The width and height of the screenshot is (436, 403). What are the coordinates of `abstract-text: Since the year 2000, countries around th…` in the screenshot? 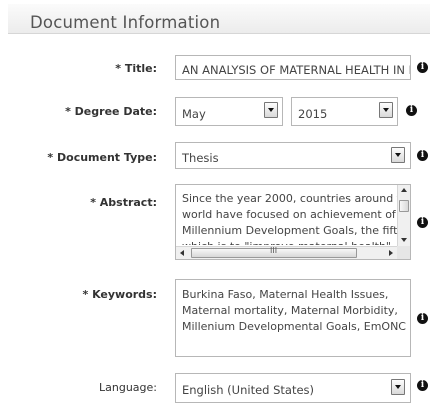 It's located at (296, 218).